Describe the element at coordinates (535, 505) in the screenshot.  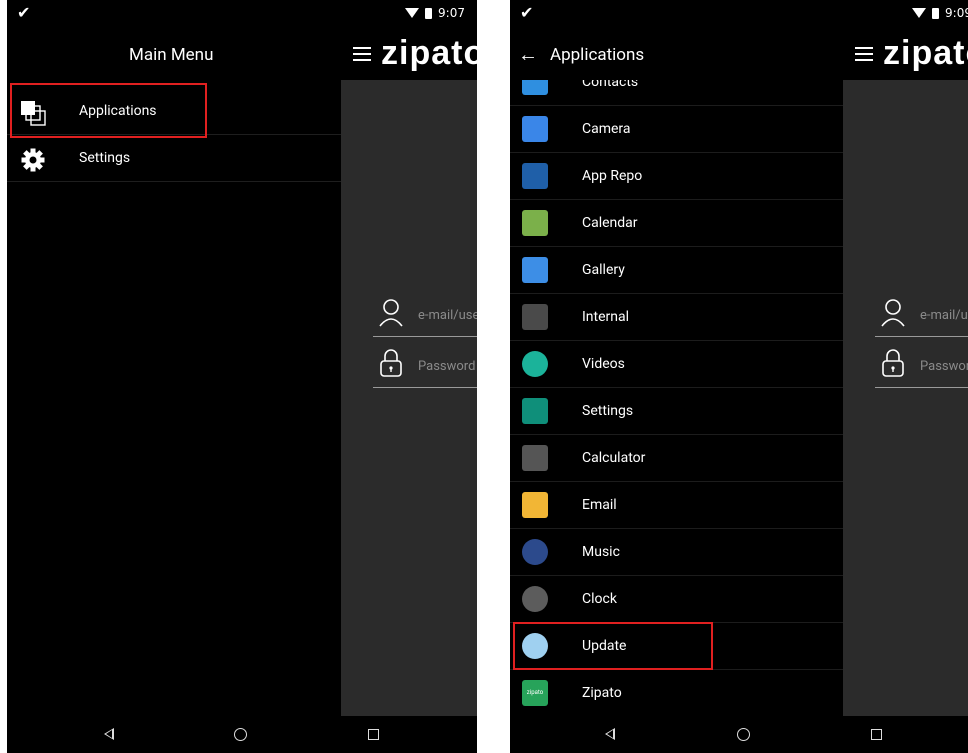
I see `email-icon` at that location.